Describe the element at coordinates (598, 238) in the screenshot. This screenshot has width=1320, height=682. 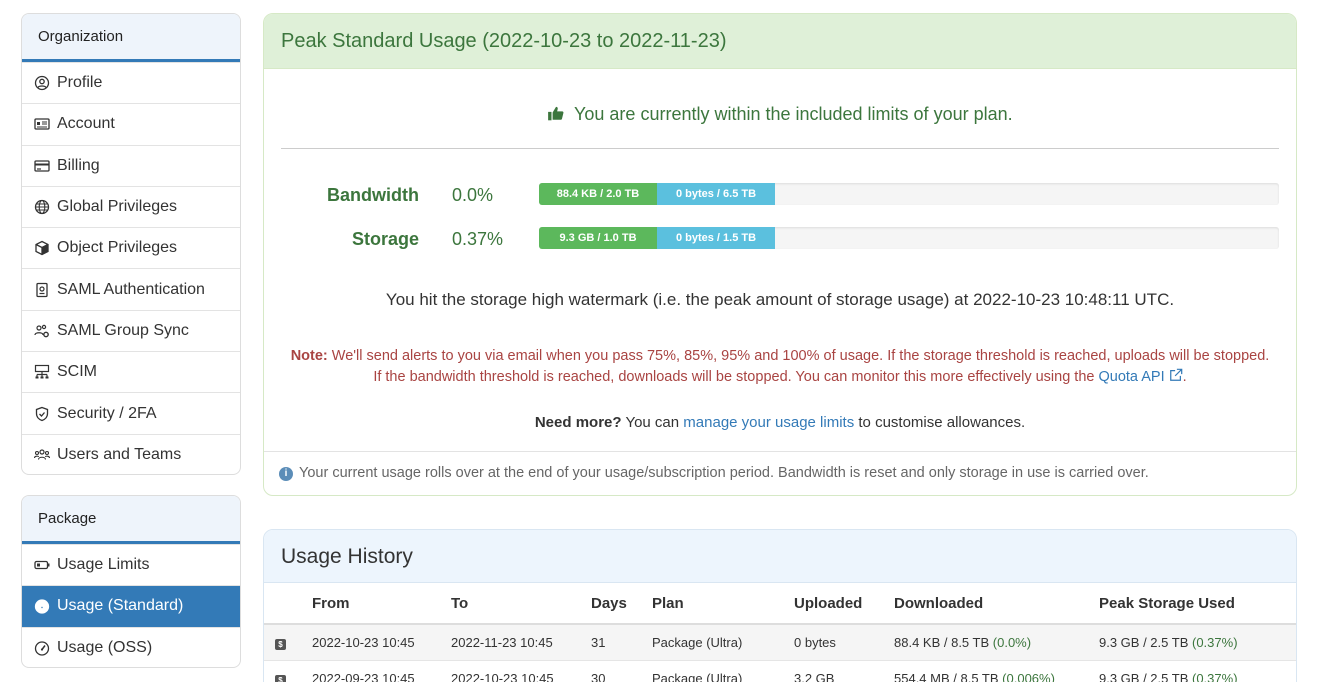
I see `storage-used-segment: 9.3 GB / 1.0 TB` at that location.